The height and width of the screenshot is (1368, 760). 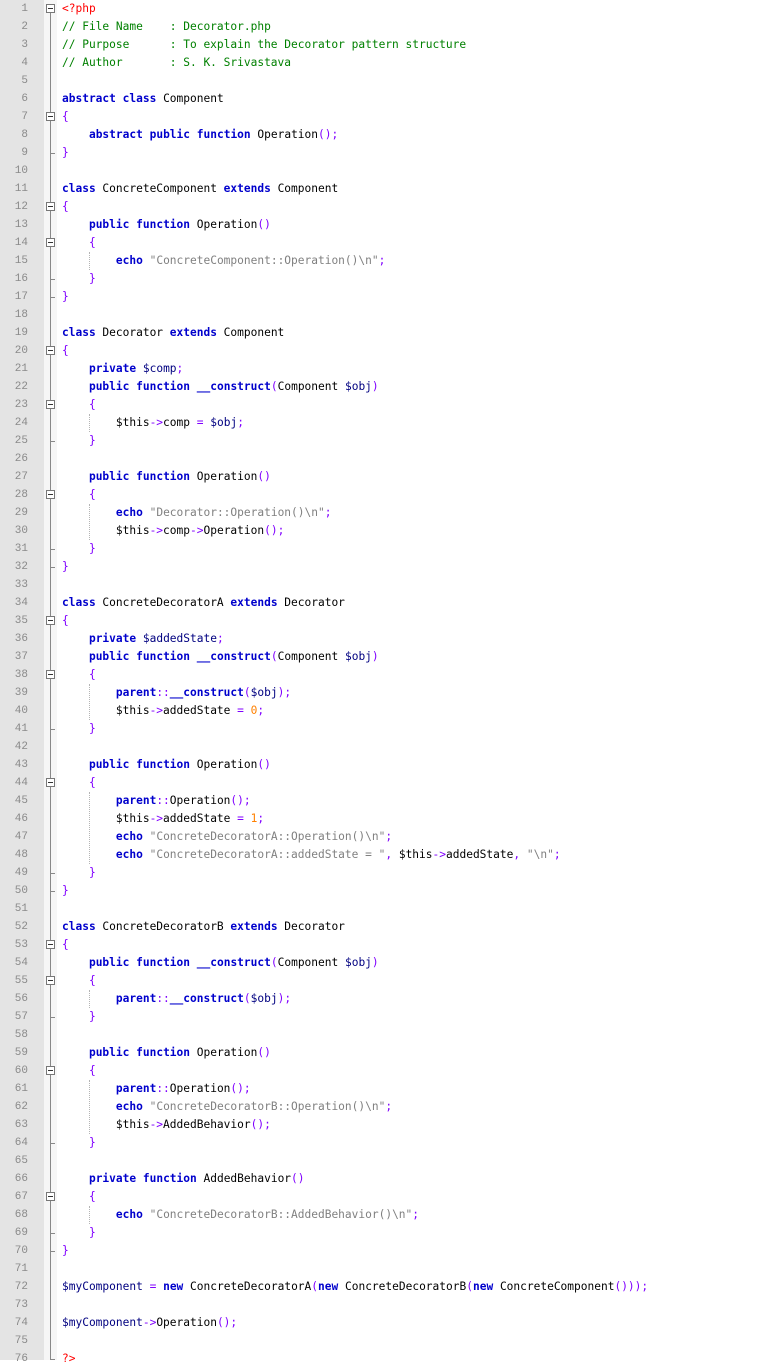 What do you see at coordinates (380, 711) in the screenshot?
I see `code-line: 40 $this->addedState = 0;` at bounding box center [380, 711].